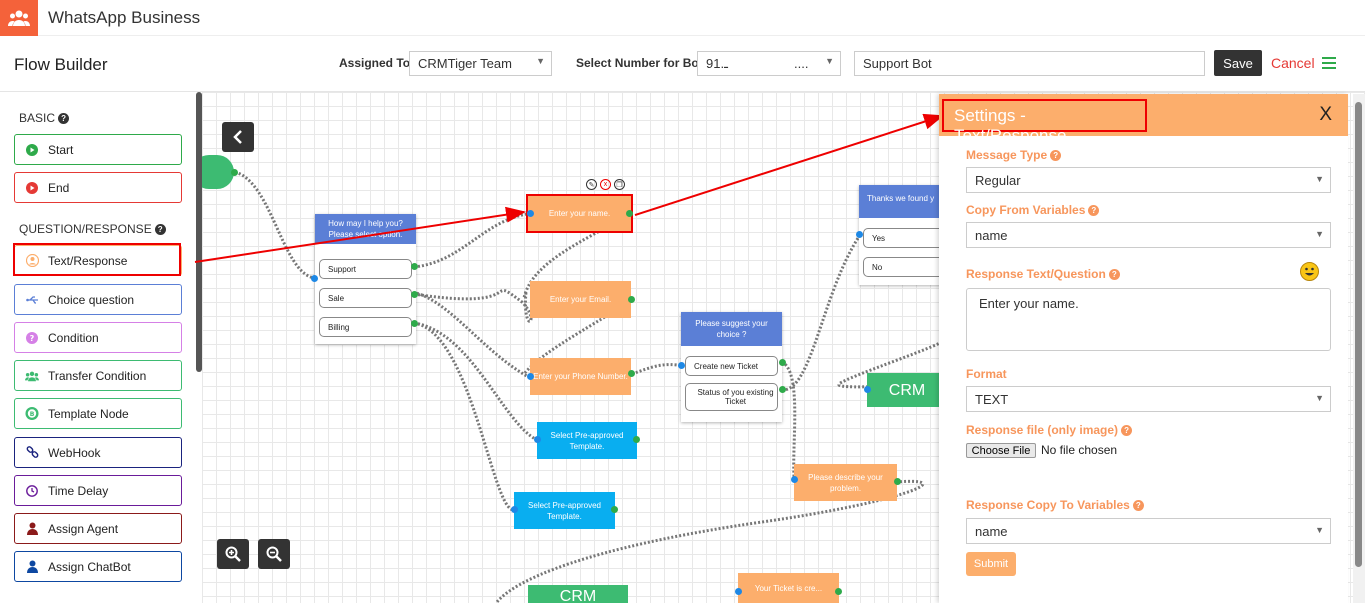 Image resolution: width=1365 pixels, height=603 pixels. I want to click on option-support: Support, so click(365, 269).